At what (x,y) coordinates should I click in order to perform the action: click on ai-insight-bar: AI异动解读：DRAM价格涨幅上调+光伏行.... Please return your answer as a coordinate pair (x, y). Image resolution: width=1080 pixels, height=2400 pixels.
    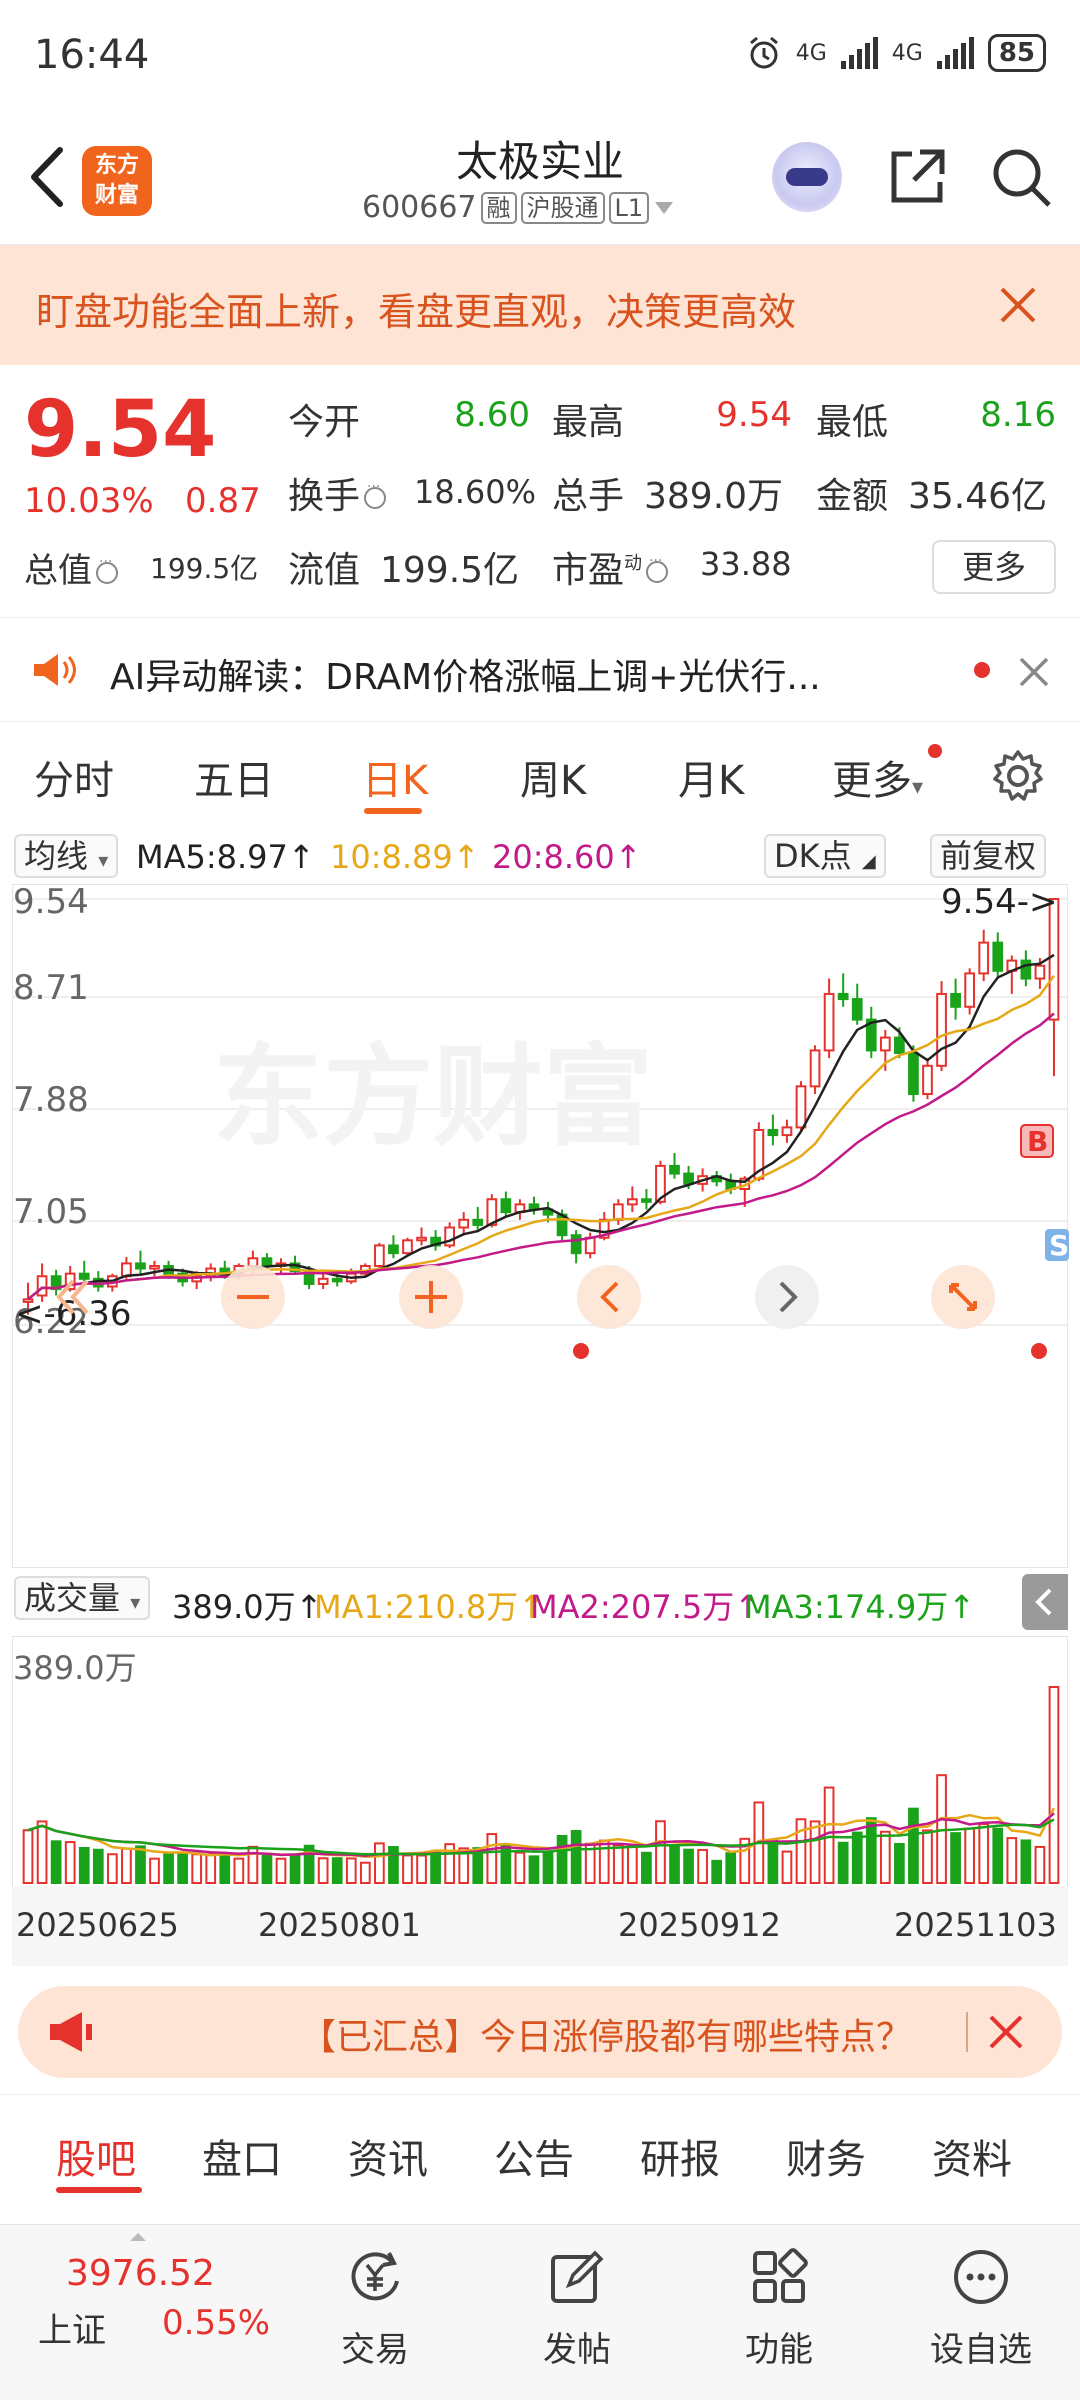
    Looking at the image, I should click on (540, 669).